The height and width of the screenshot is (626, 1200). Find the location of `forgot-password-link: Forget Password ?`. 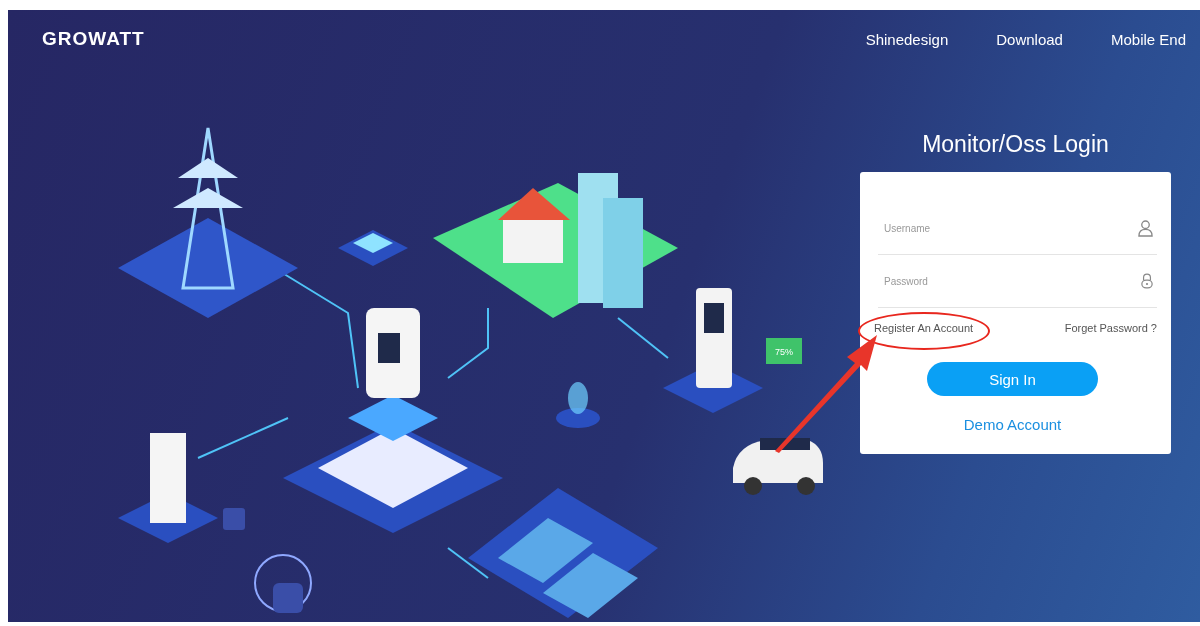

forgot-password-link: Forget Password ? is located at coordinates (1110, 328).